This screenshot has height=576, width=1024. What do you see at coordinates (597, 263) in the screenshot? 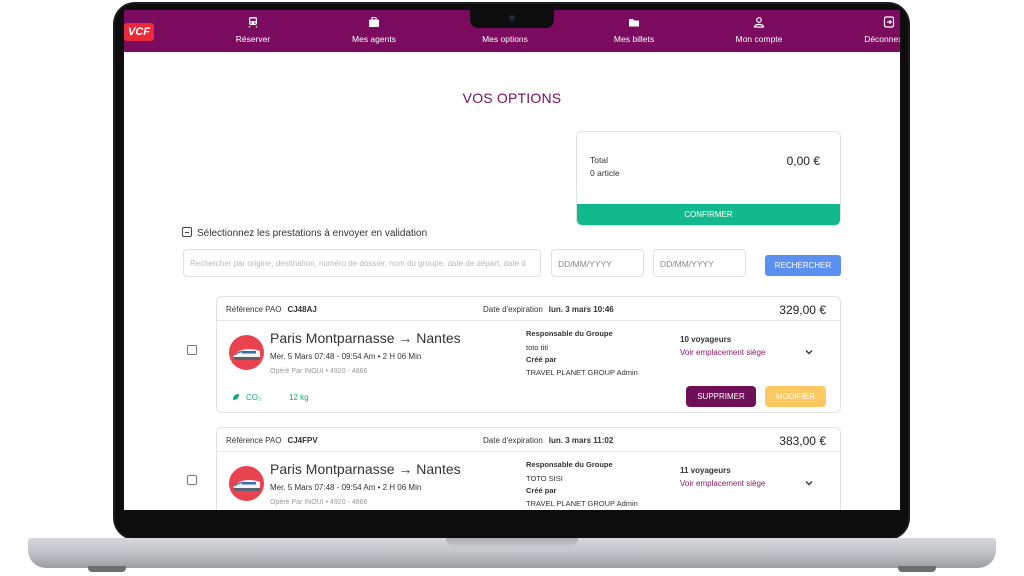
I see `date-from-input: DD/MM/YYYY` at bounding box center [597, 263].